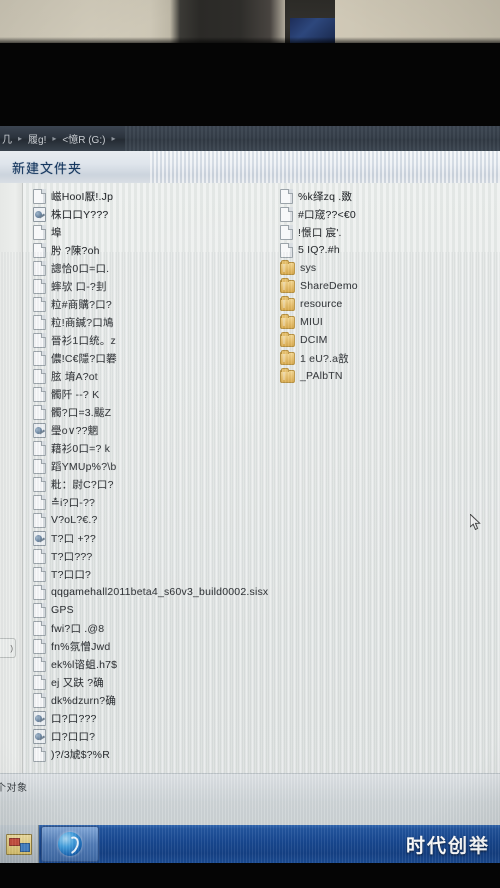 This screenshot has height=888, width=500. What do you see at coordinates (156, 700) in the screenshot?
I see `list-item: dk%dzurn?确` at bounding box center [156, 700].